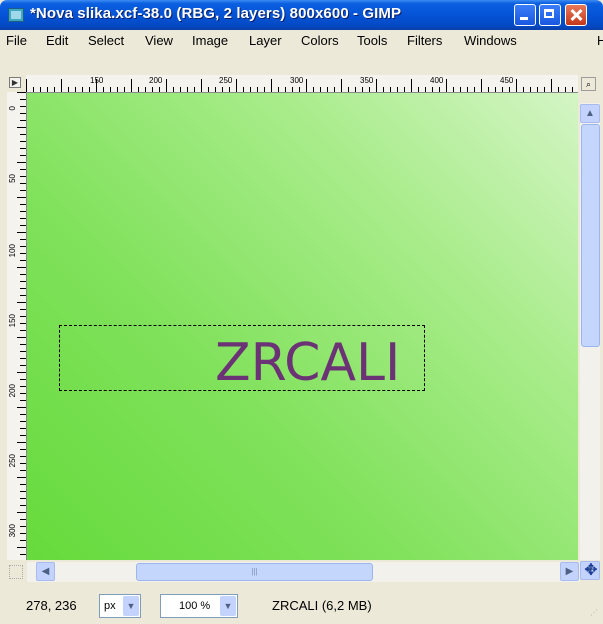  I want to click on hruler-label: 150, so click(97, 80).